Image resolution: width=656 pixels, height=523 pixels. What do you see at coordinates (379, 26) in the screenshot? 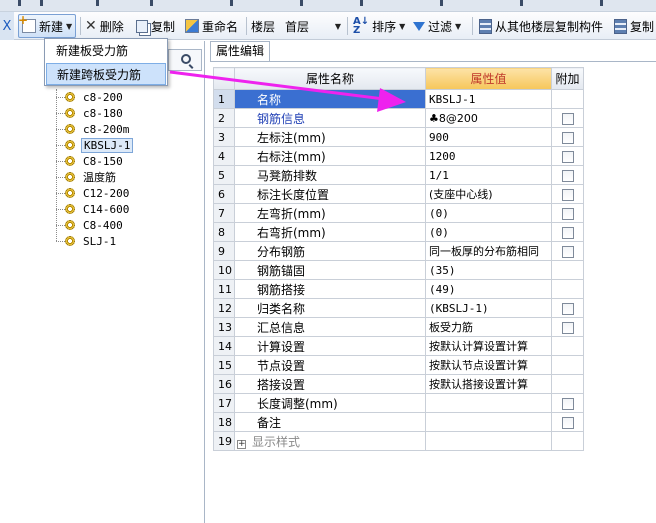
I see `sort-button: A↓ Z 排序 ▼` at bounding box center [379, 26].